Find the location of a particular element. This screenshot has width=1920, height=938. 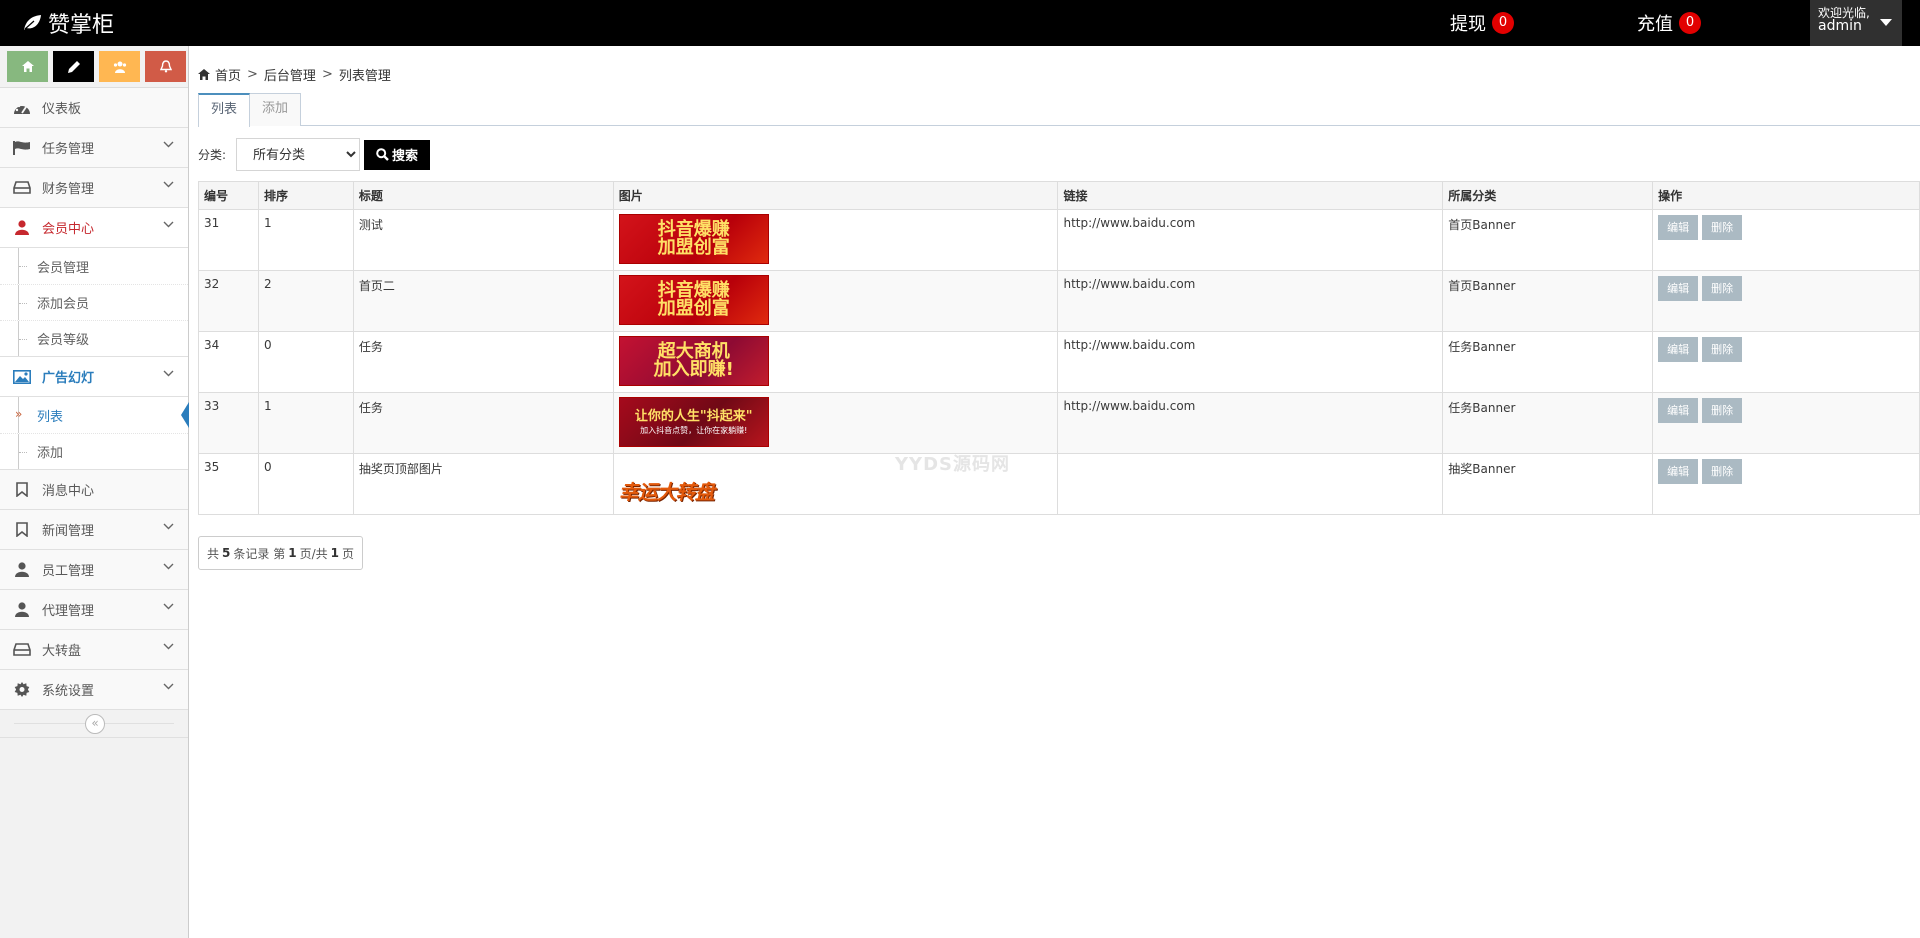

cell-id: 33 is located at coordinates (228, 423).